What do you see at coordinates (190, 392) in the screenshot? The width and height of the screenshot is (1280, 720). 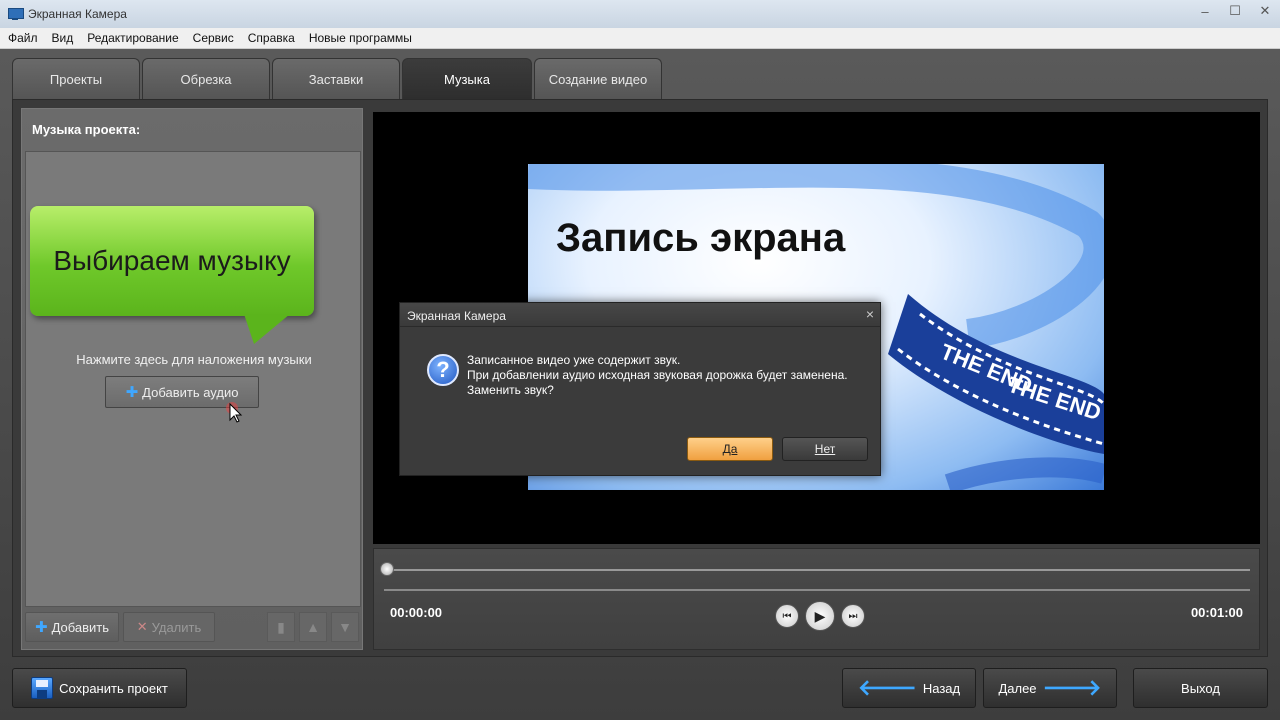 I see `add-audio-label: Добавить аудио` at bounding box center [190, 392].